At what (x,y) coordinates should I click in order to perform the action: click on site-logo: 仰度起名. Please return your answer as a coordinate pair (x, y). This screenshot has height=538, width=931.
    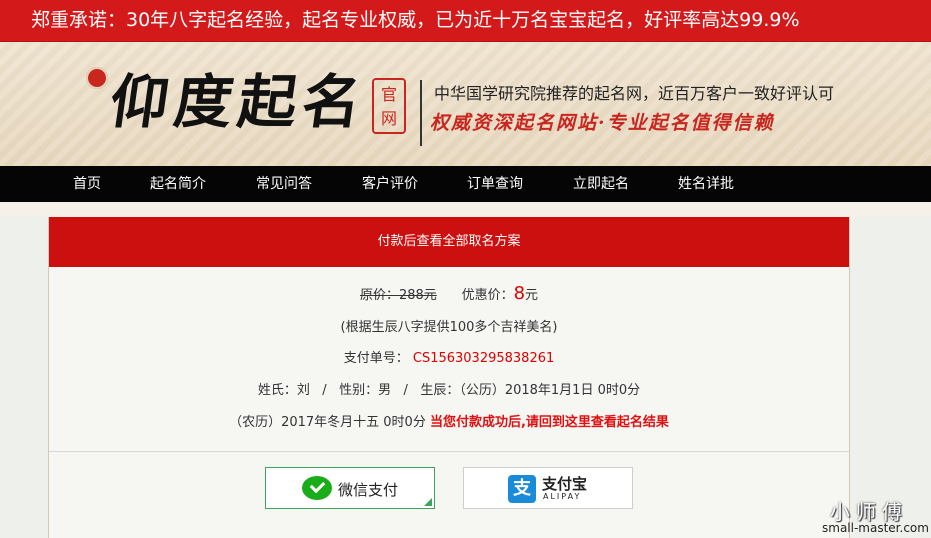
    Looking at the image, I should click on (240, 107).